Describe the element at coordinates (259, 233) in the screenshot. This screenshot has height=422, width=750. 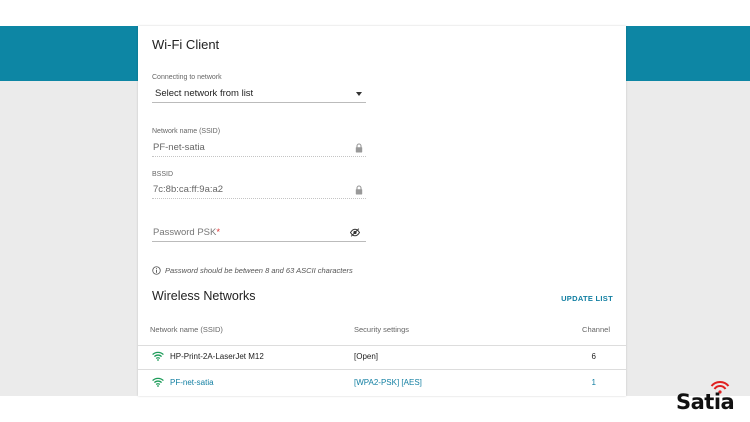
I see `password-field: Password PSK*` at that location.